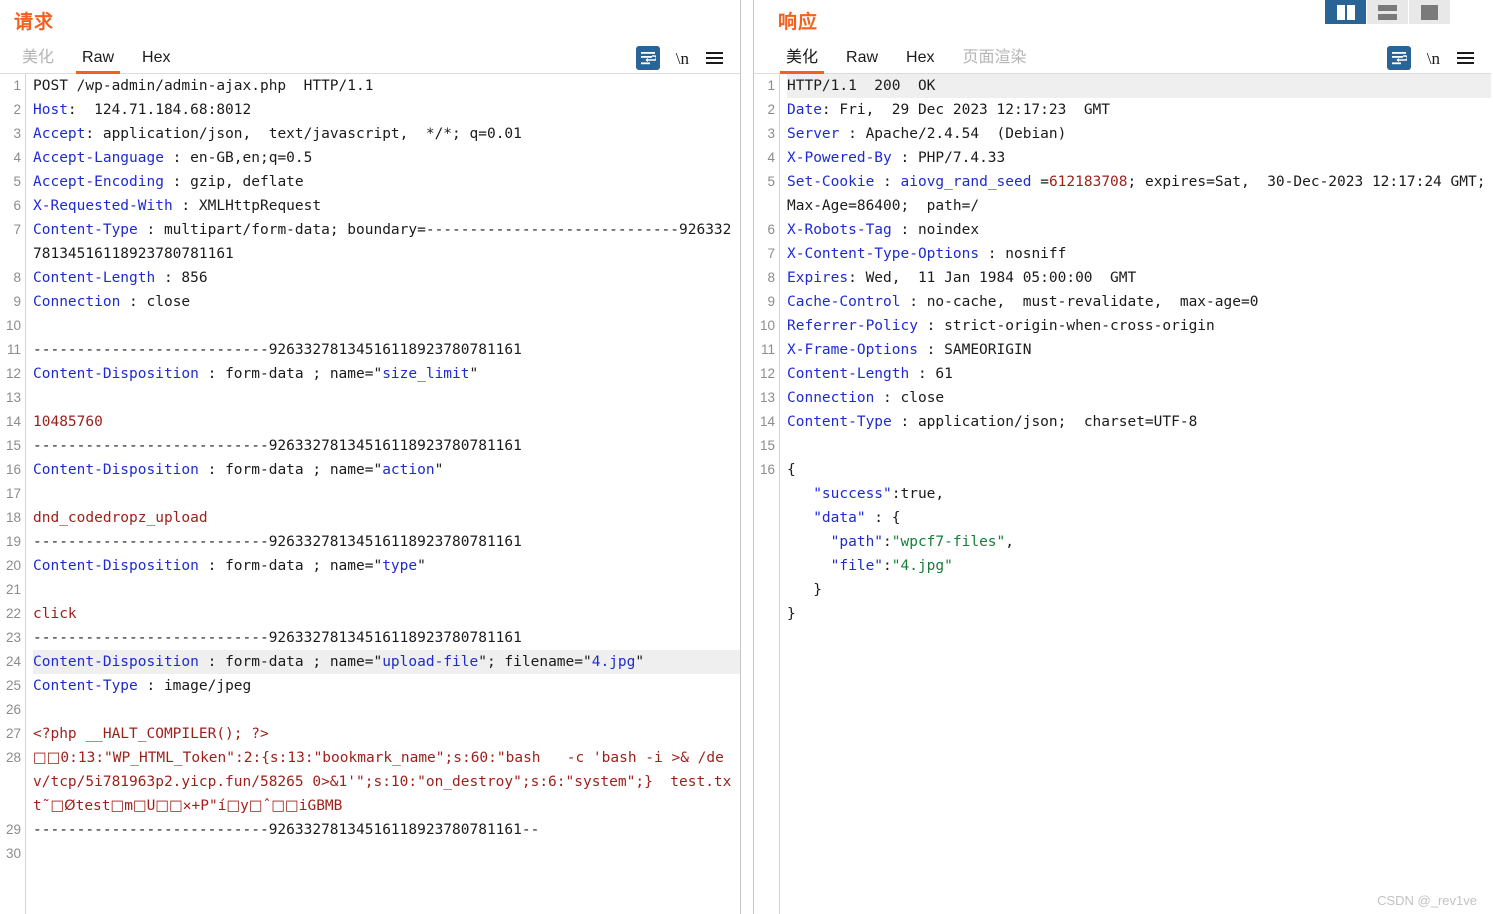 The image size is (1493, 914). What do you see at coordinates (17, 85) in the screenshot?
I see `line-number: 1` at bounding box center [17, 85].